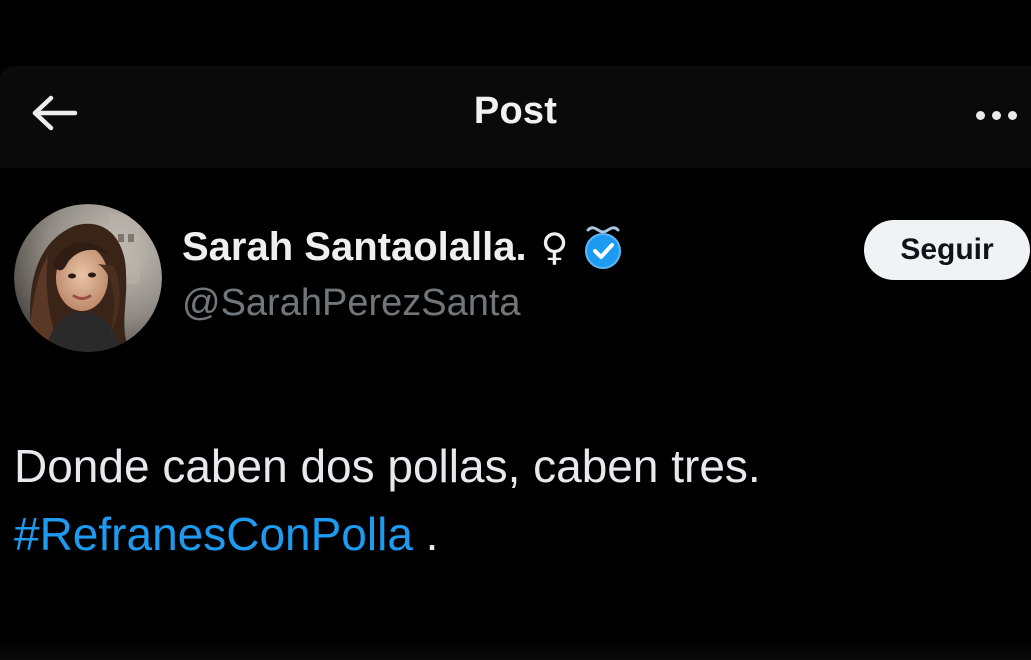  I want to click on gender-symbol: ♀, so click(554, 247).